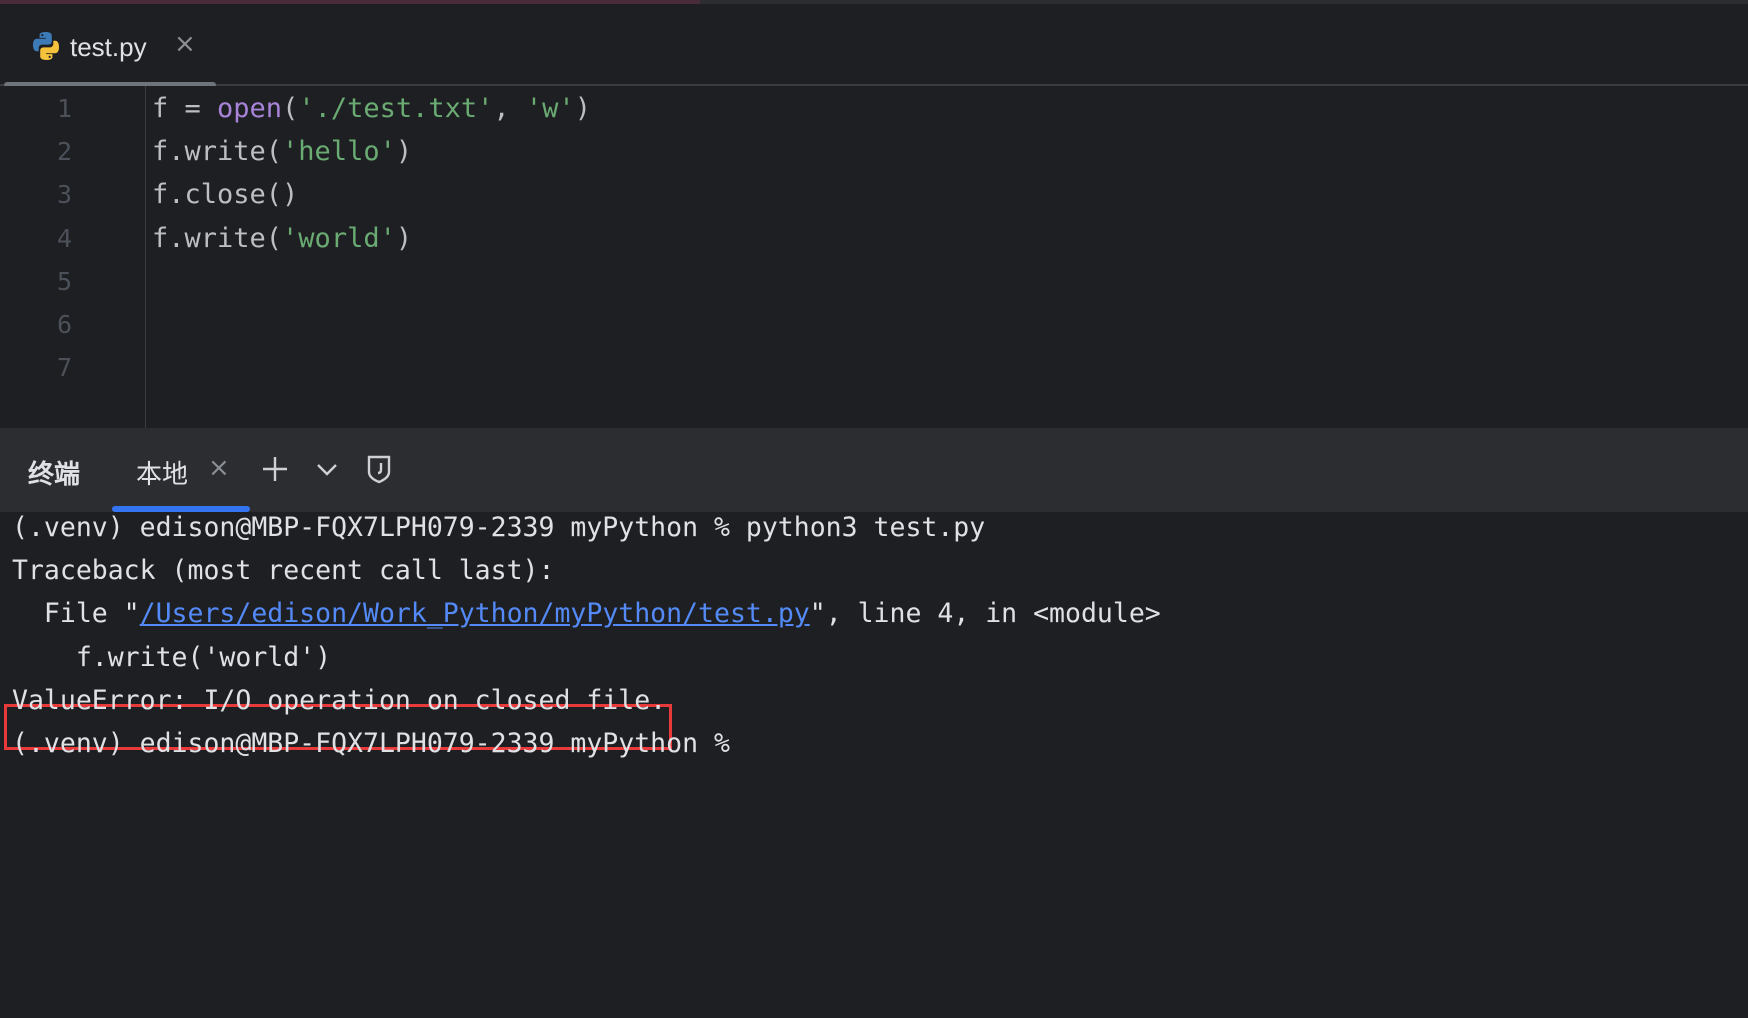  What do you see at coordinates (339, 152) in the screenshot?
I see `string-literal: 'hello'` at bounding box center [339, 152].